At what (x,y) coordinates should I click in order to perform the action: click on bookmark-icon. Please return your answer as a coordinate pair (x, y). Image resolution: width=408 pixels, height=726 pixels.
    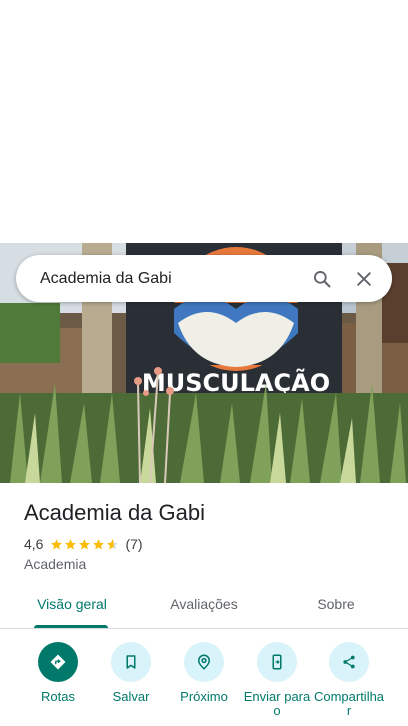
    Looking at the image, I should click on (131, 662).